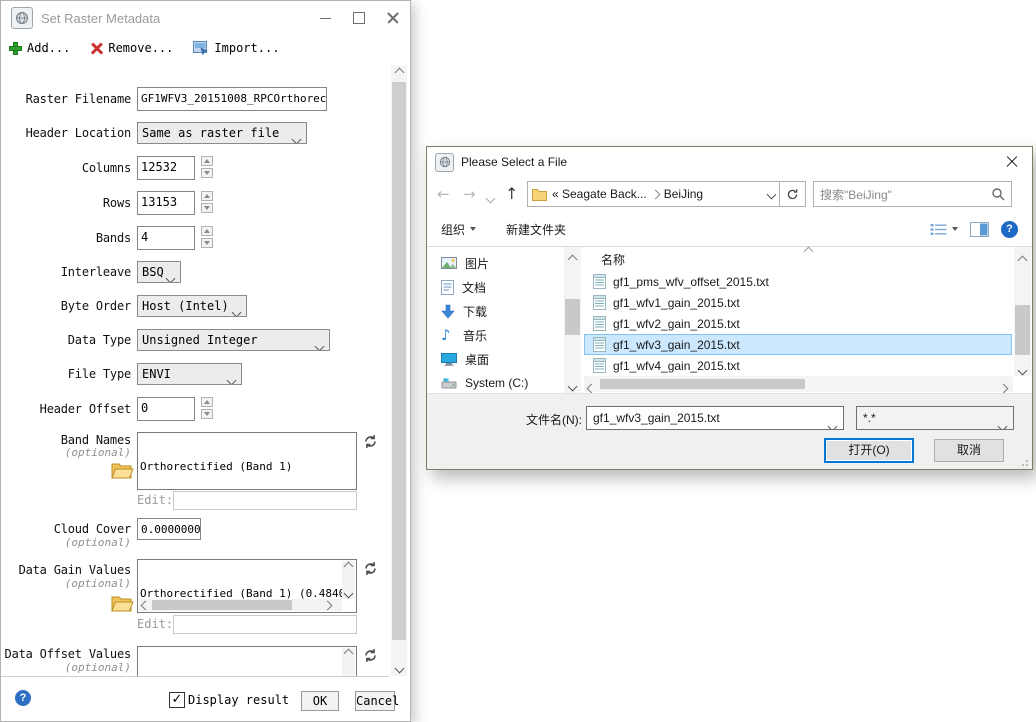 The width and height of the screenshot is (1036, 722). I want to click on sidebar-scrollbar, so click(572, 320).